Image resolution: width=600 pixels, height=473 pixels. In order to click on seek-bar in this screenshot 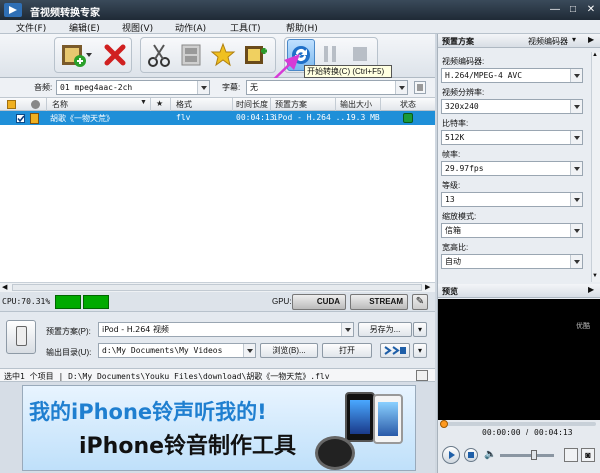, I will do `click(518, 424)`.